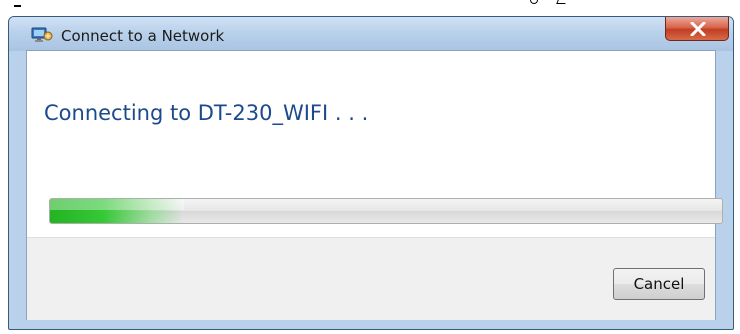 The image size is (740, 334). I want to click on window-title: Connect to a Network, so click(143, 36).